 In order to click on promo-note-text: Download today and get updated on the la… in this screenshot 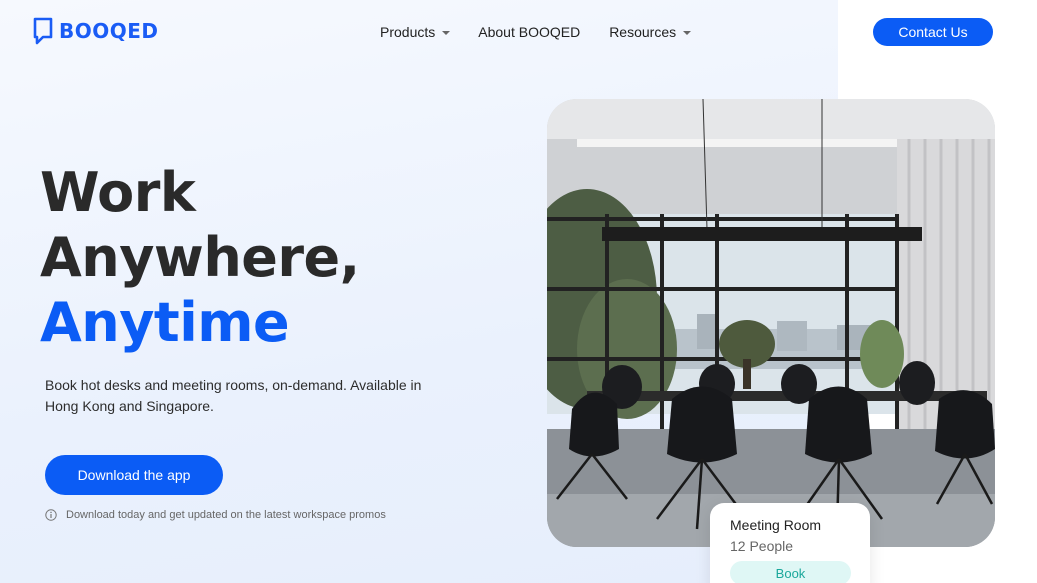, I will do `click(226, 515)`.